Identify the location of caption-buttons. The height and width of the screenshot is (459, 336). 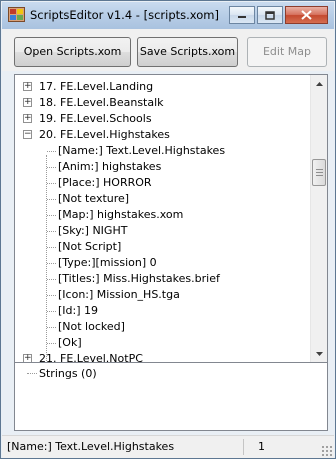
(278, 15).